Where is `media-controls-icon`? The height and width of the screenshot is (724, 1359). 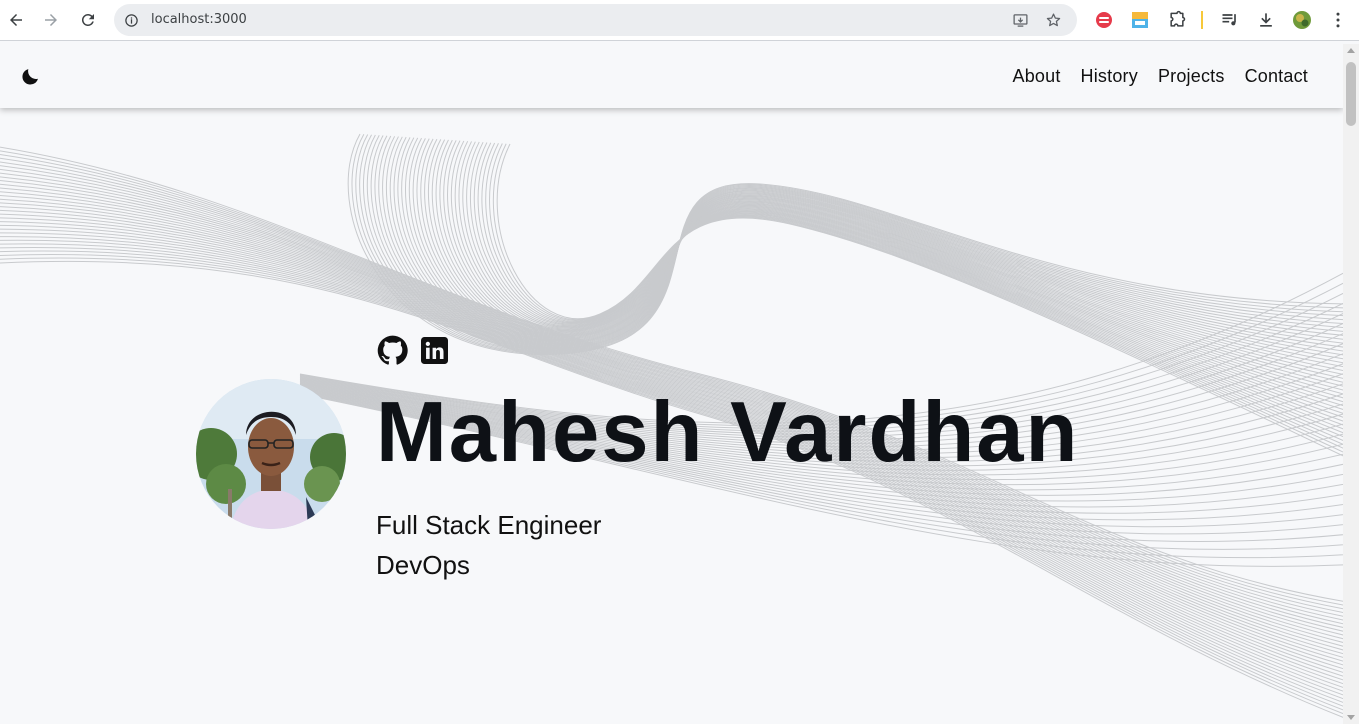 media-controls-icon is located at coordinates (1229, 20).